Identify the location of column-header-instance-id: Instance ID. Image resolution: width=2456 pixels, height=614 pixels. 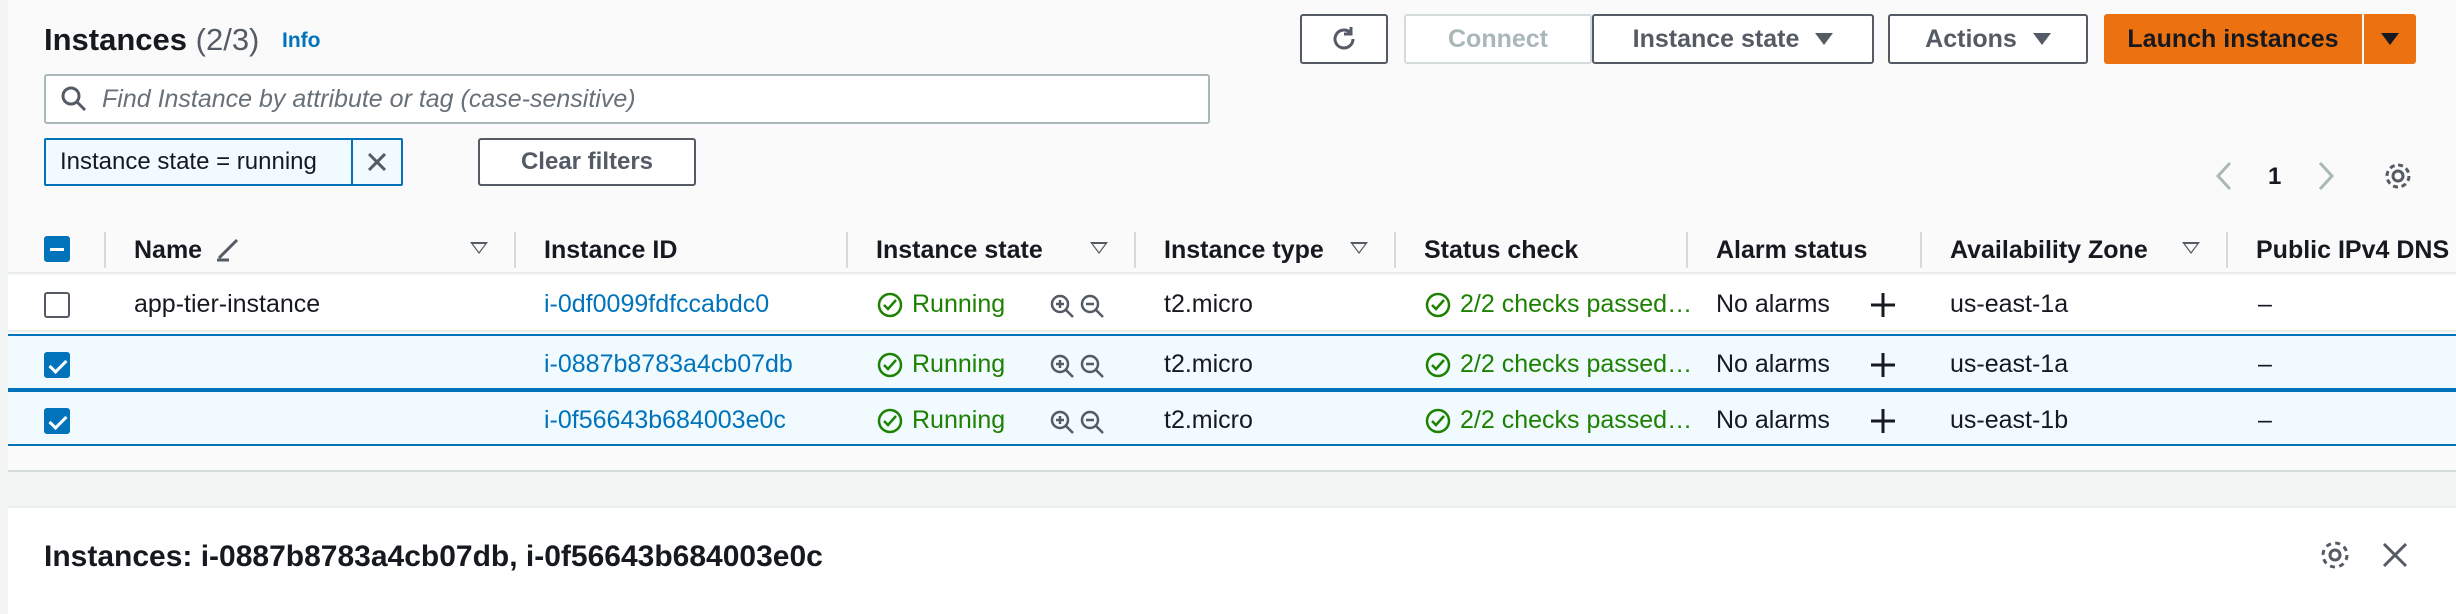
(610, 250).